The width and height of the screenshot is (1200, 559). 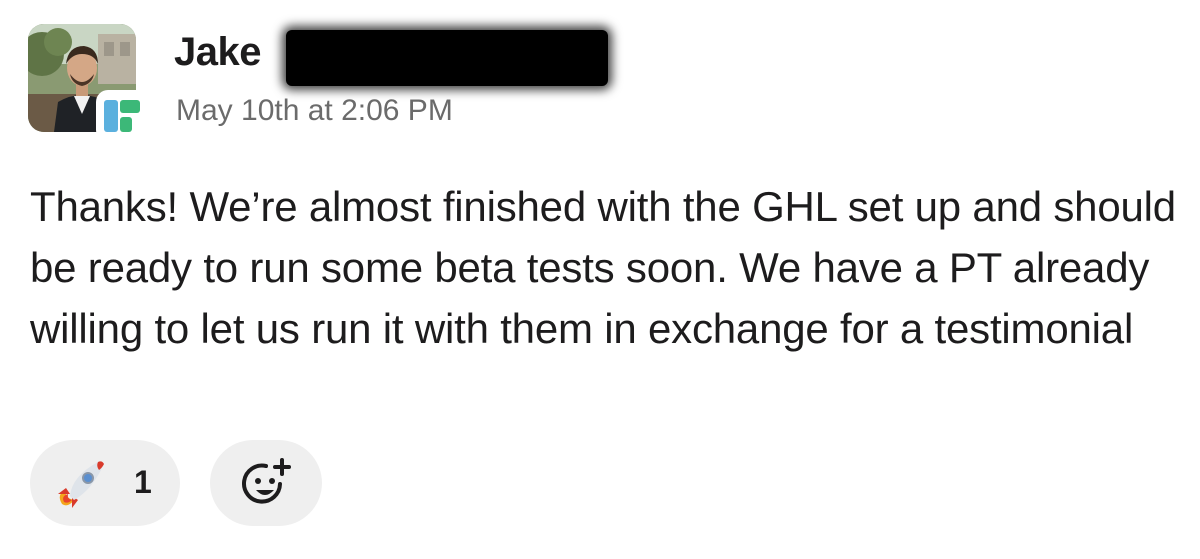 I want to click on sender-avatar-group, so click(x=89, y=83).